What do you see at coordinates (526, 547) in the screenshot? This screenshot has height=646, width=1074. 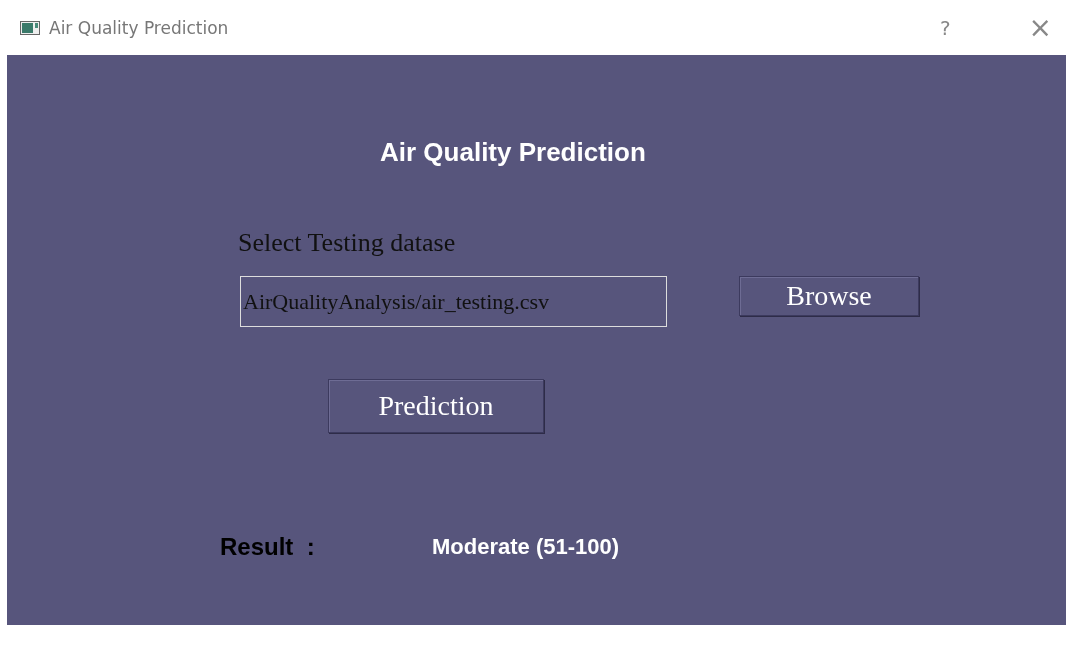 I see `result-value: Moderate (51-100)` at bounding box center [526, 547].